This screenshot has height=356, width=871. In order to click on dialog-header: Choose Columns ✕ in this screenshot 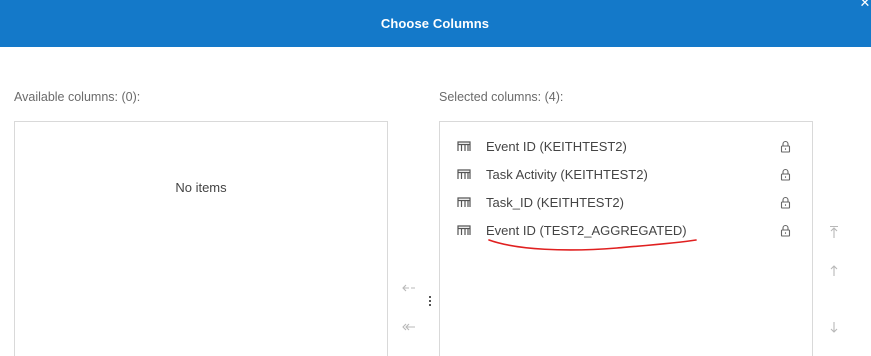, I will do `click(435, 23)`.